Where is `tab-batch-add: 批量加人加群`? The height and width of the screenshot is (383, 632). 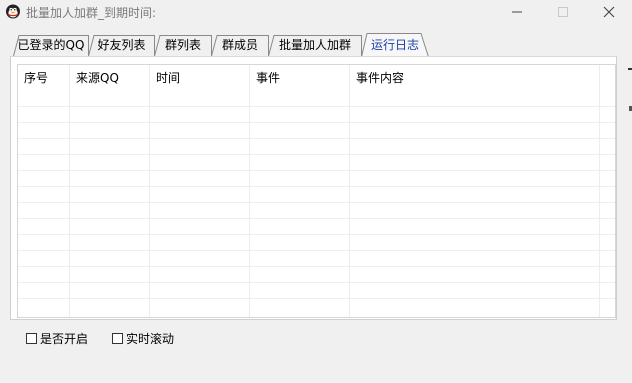 tab-batch-add: 批量加人加群 is located at coordinates (315, 45).